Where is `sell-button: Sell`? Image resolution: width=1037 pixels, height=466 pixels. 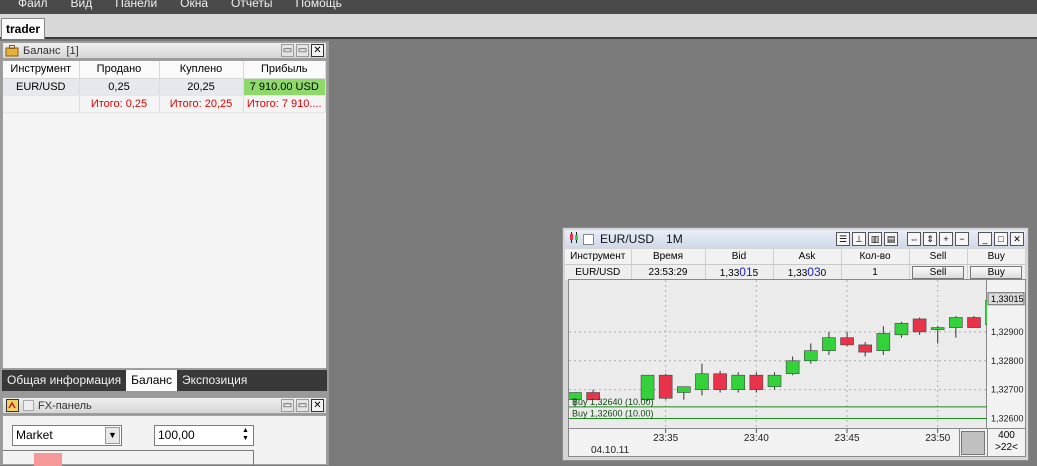
sell-button: Sell is located at coordinates (938, 272).